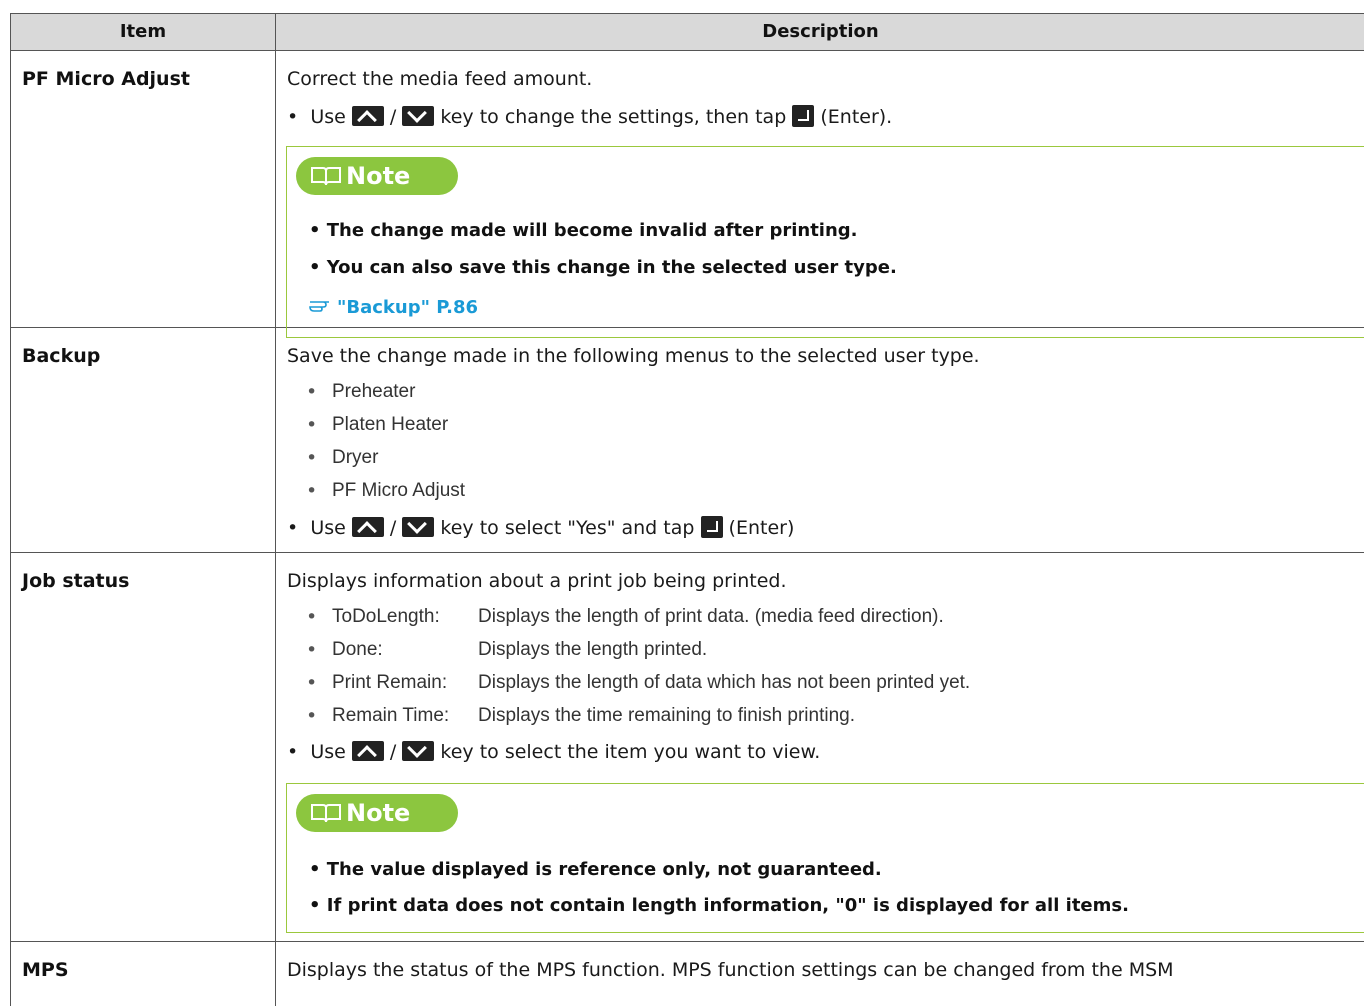 Image resolution: width=1364 pixels, height=1006 pixels. I want to click on column-header-description: Description, so click(820, 31).